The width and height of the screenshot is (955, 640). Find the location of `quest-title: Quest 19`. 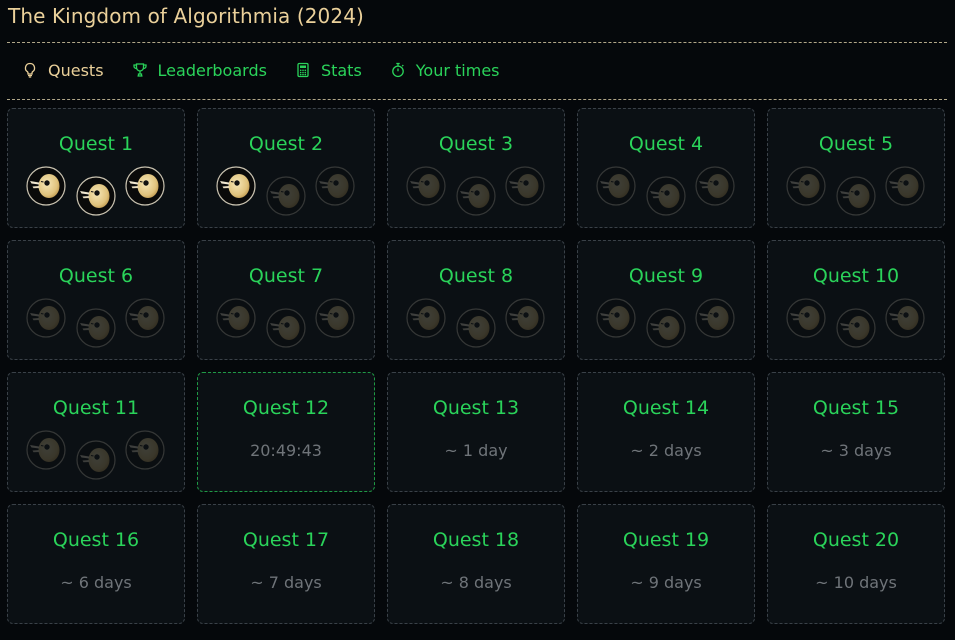

quest-title: Quest 19 is located at coordinates (666, 540).